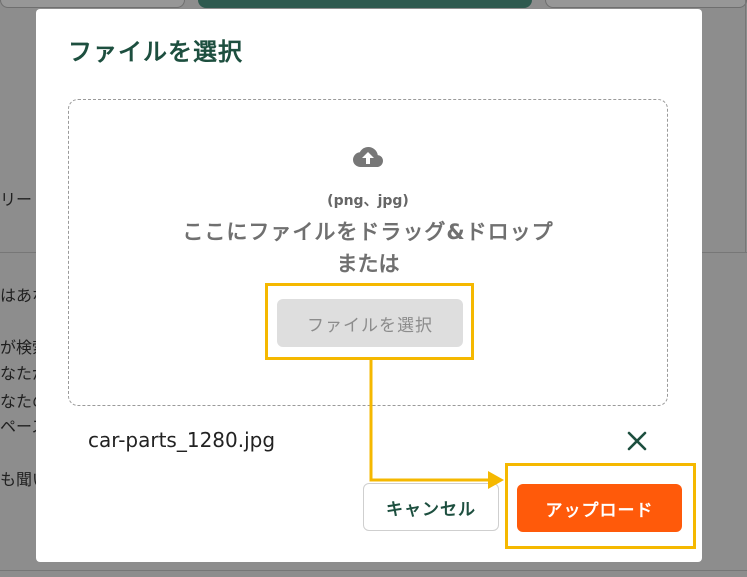  What do you see at coordinates (637, 441) in the screenshot?
I see `close-icon` at bounding box center [637, 441].